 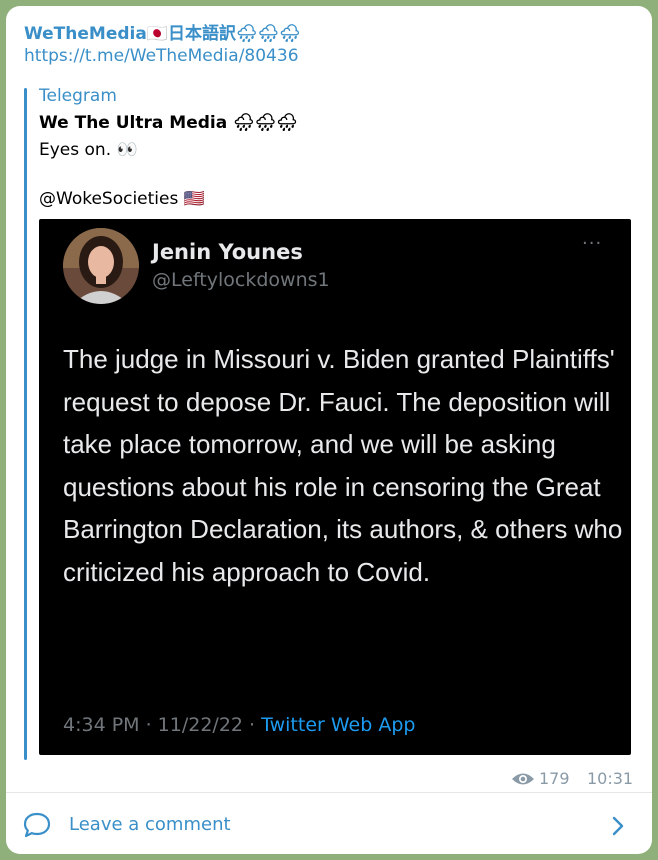 What do you see at coordinates (25, 424) in the screenshot?
I see `forward-quote-bar` at bounding box center [25, 424].